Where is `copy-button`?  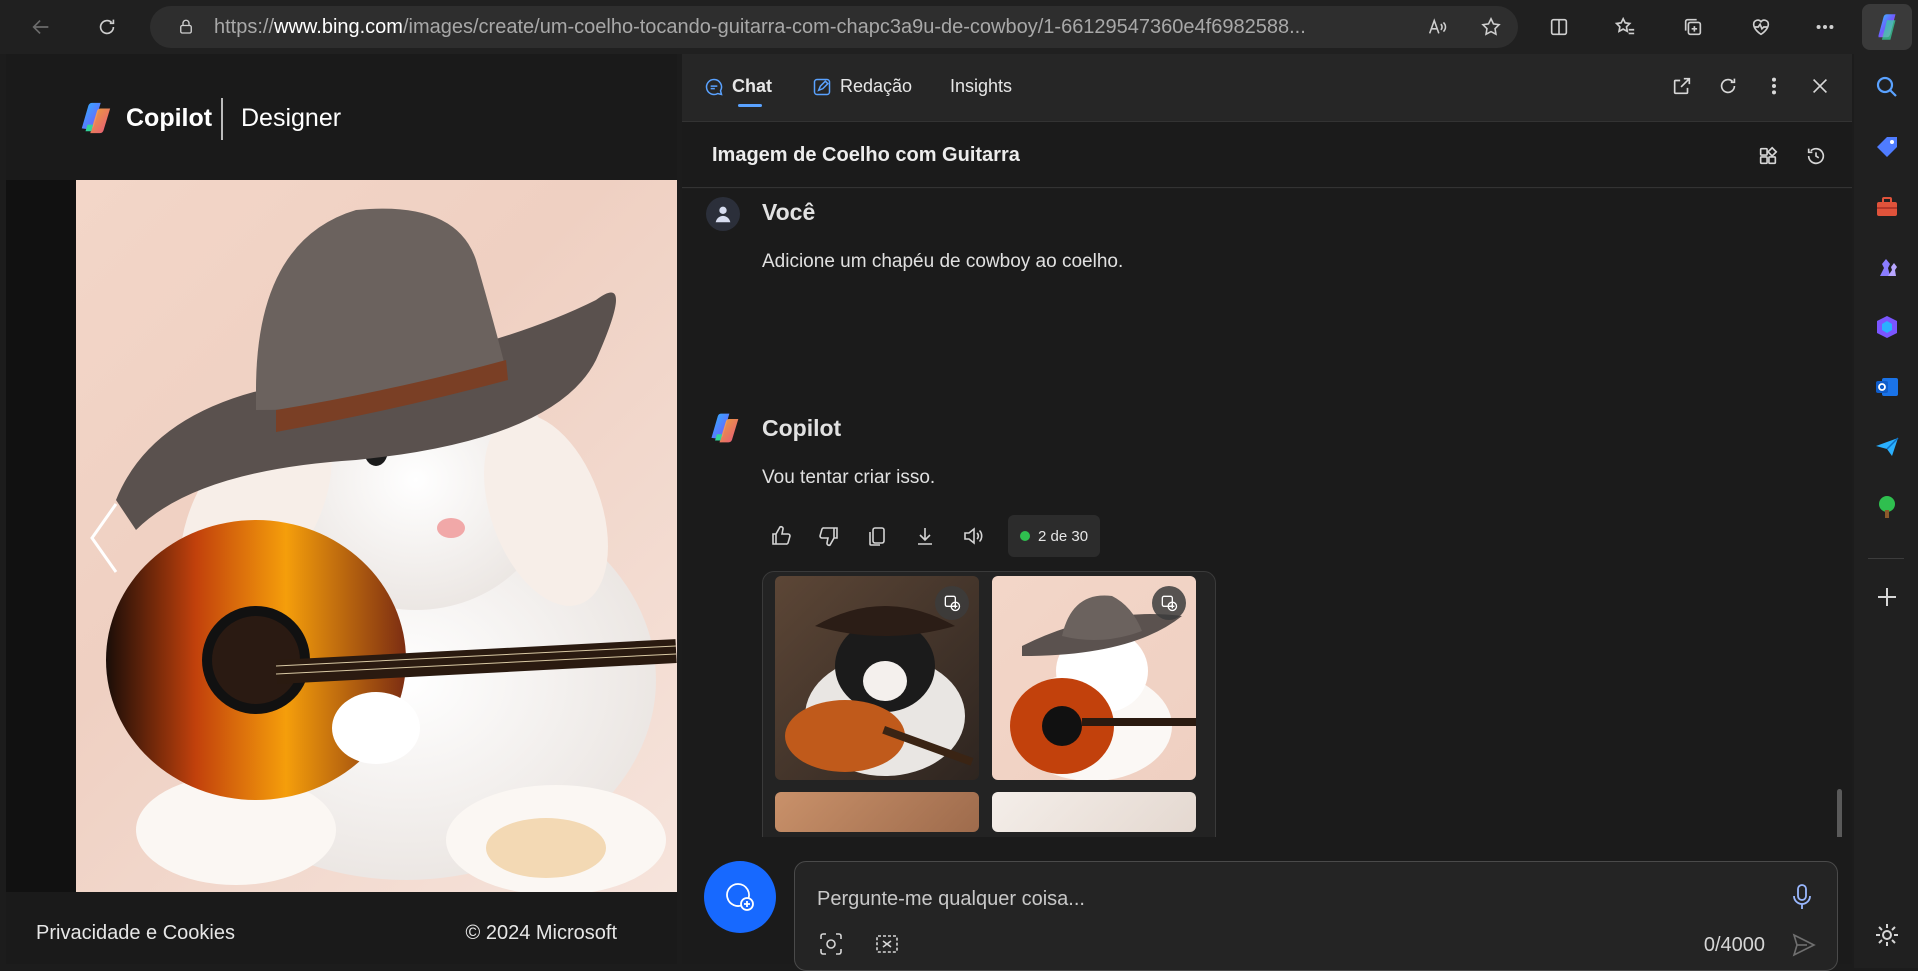 copy-button is located at coordinates (877, 536).